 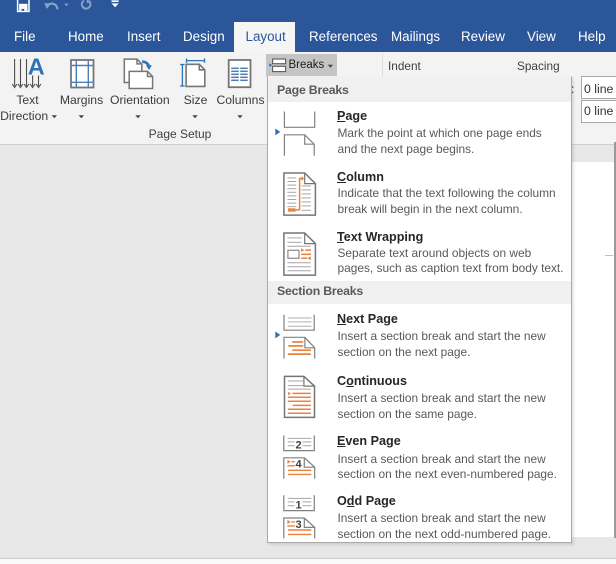 What do you see at coordinates (299, 445) in the screenshot?
I see `svg-text: 2` at bounding box center [299, 445].